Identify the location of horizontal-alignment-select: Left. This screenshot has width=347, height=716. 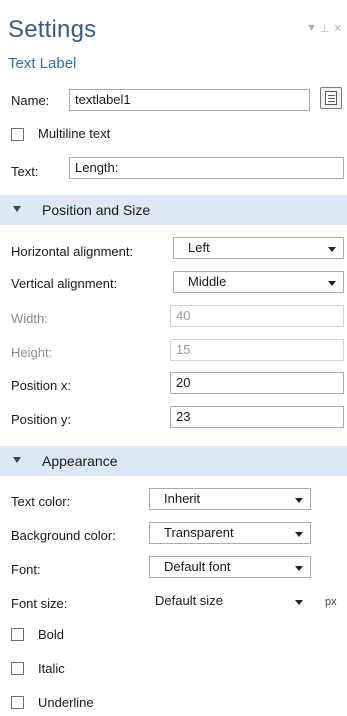
(258, 248).